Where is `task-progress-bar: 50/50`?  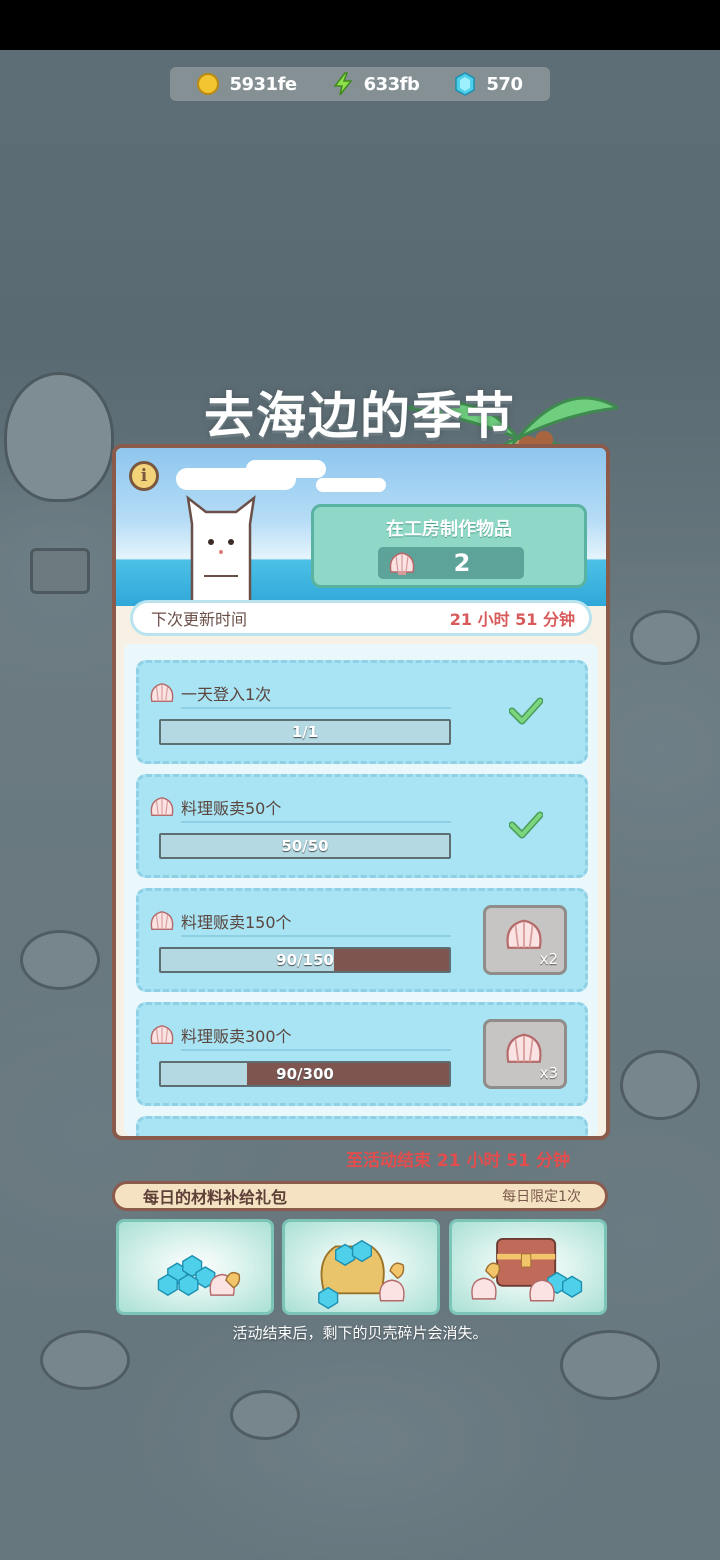
task-progress-bar: 50/50 is located at coordinates (305, 846).